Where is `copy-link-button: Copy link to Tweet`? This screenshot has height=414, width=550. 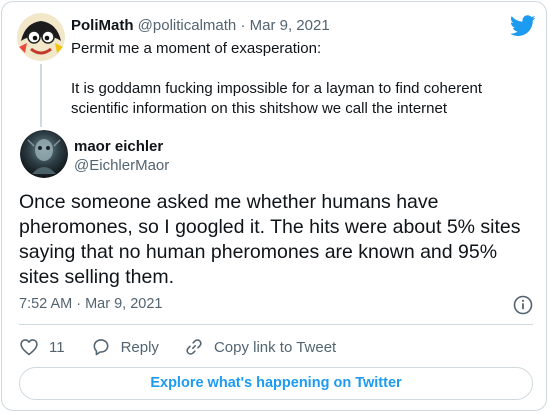 copy-link-button: Copy link to Tweet is located at coordinates (260, 347).